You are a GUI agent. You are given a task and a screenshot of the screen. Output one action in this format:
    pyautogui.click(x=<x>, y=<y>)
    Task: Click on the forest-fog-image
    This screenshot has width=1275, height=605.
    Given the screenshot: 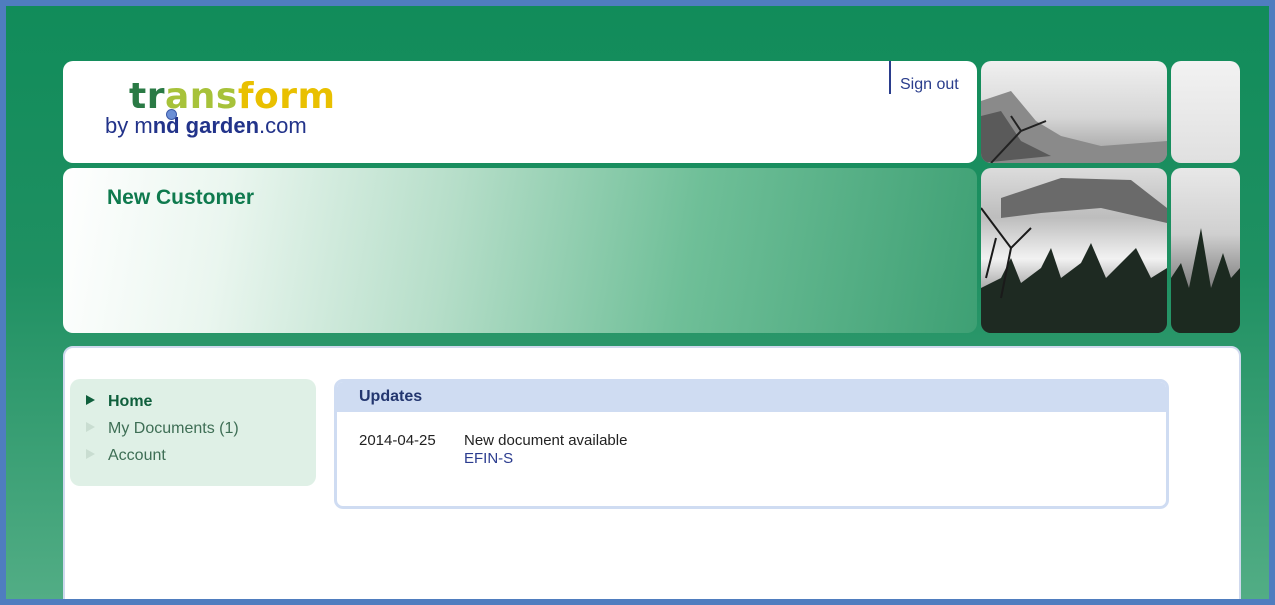 What is the action you would take?
    pyautogui.click(x=1074, y=255)
    